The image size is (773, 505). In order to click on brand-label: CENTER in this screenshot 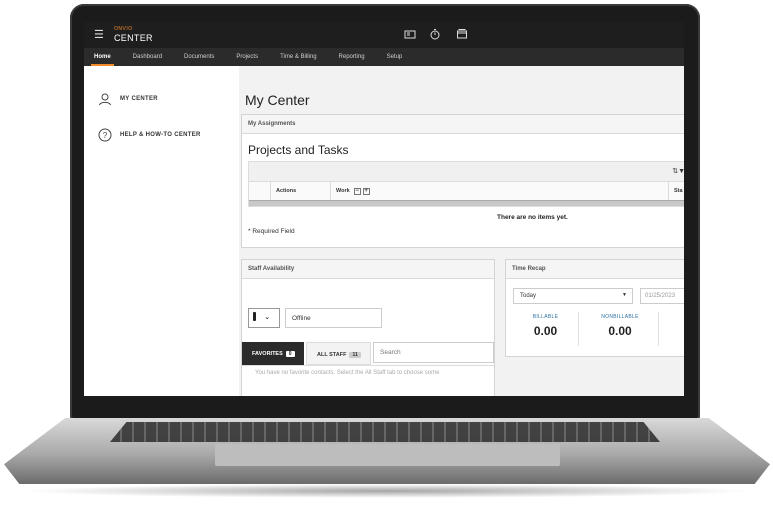, I will do `click(133, 38)`.